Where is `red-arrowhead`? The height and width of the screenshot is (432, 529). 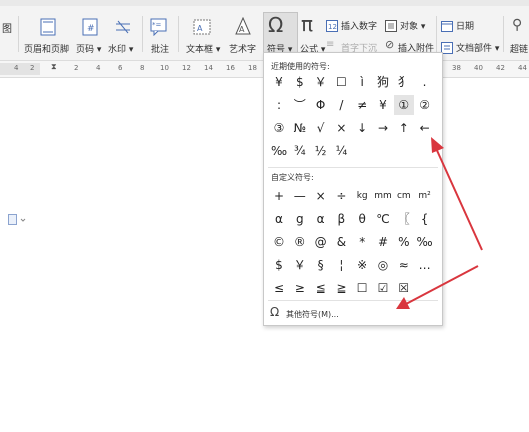
red-arrowhead is located at coordinates (437, 145).